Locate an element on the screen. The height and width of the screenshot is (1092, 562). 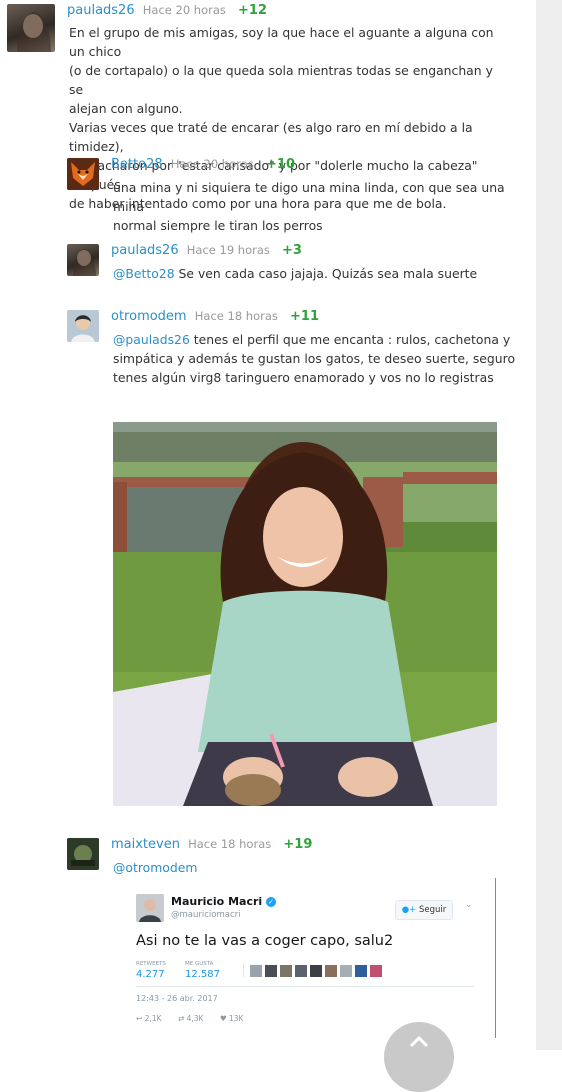
vote-count: +12 is located at coordinates (253, 10).